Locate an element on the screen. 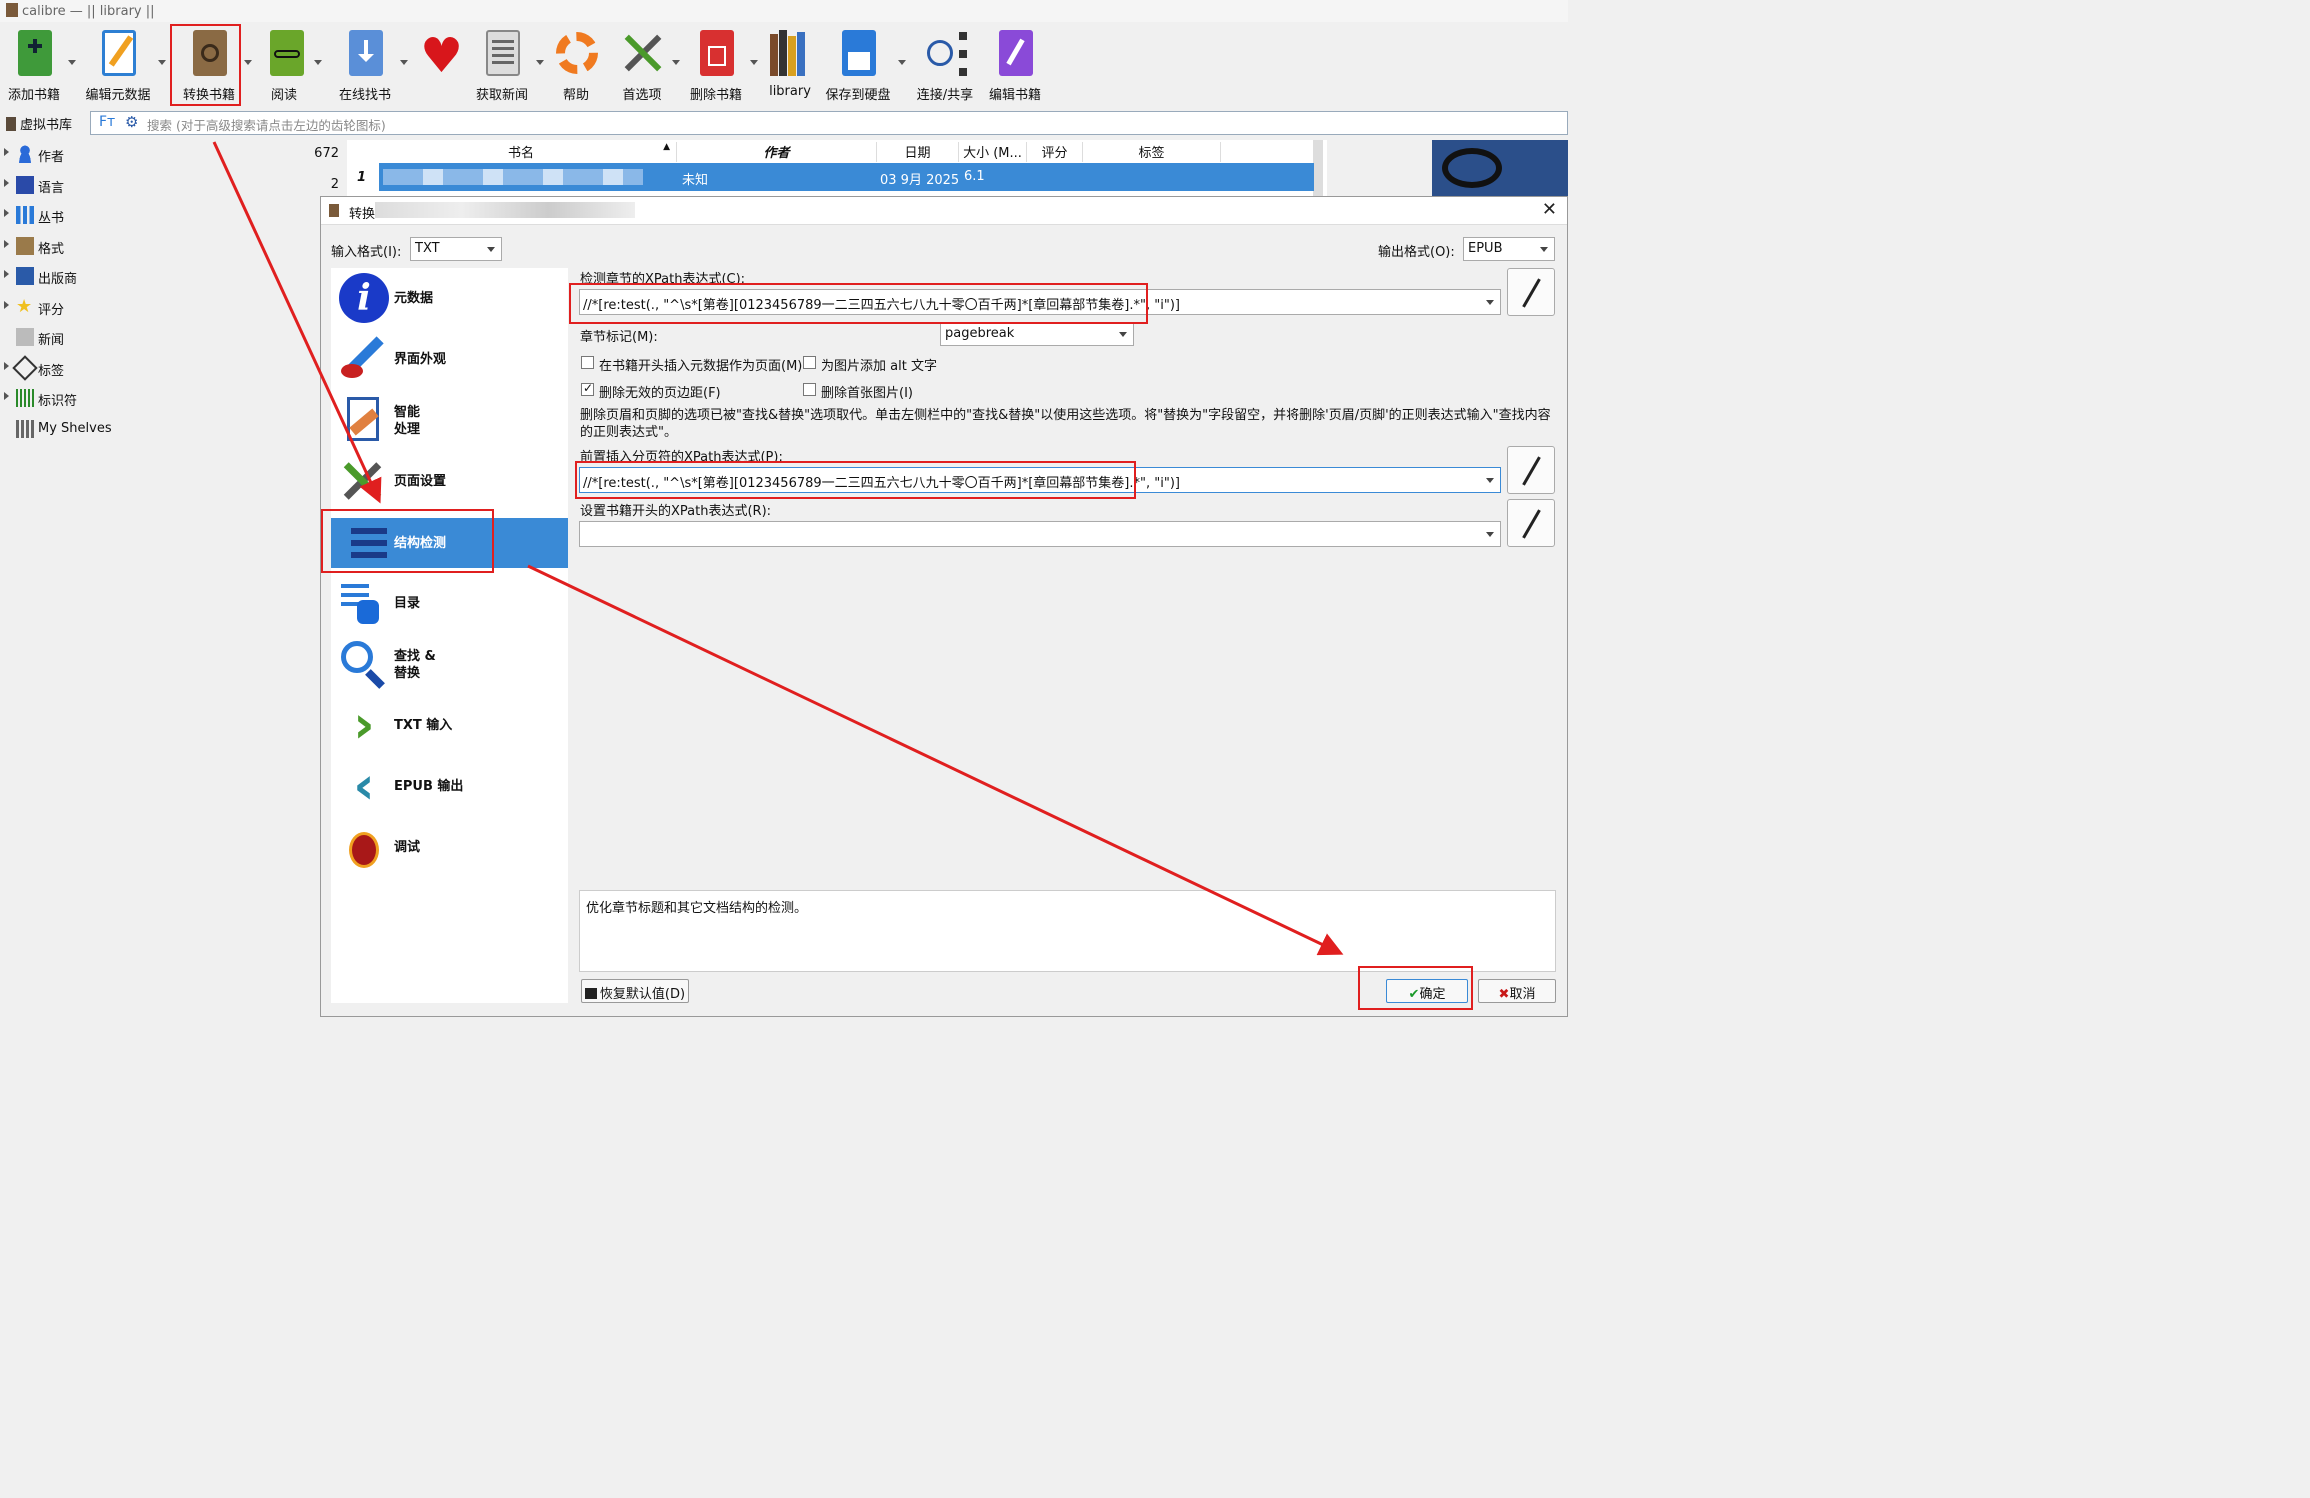 This screenshot has height=1498, width=2310. edit-metadata-button: 编辑元数据 is located at coordinates (118, 65).